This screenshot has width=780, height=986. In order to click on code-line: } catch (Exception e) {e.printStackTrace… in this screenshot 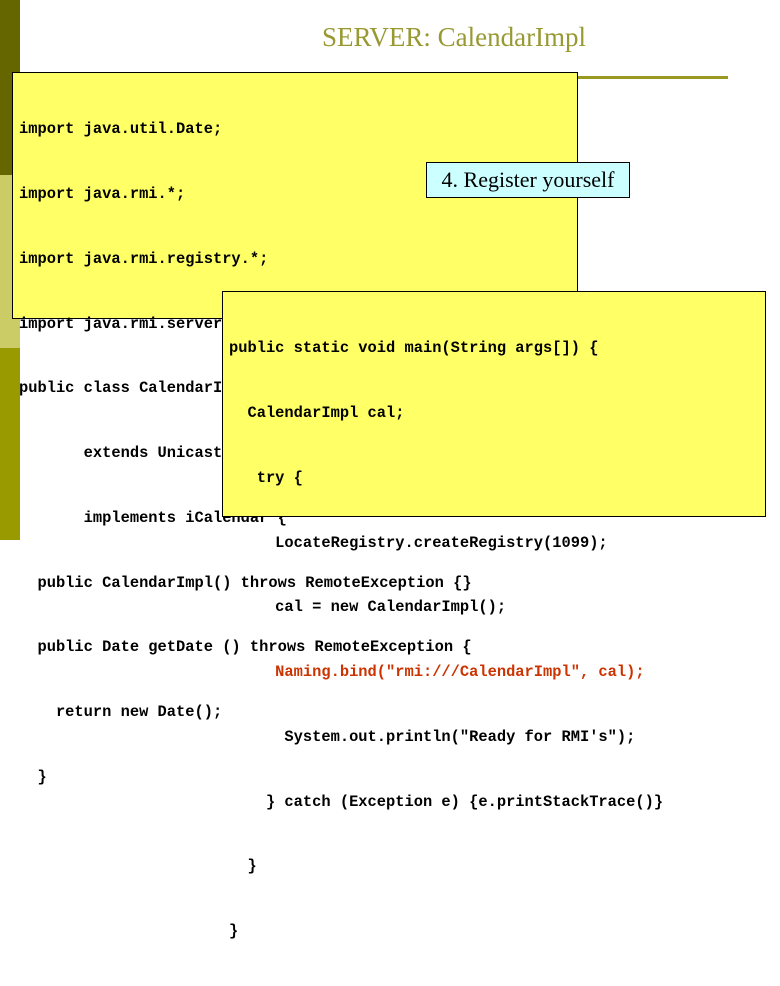, I will do `click(446, 801)`.